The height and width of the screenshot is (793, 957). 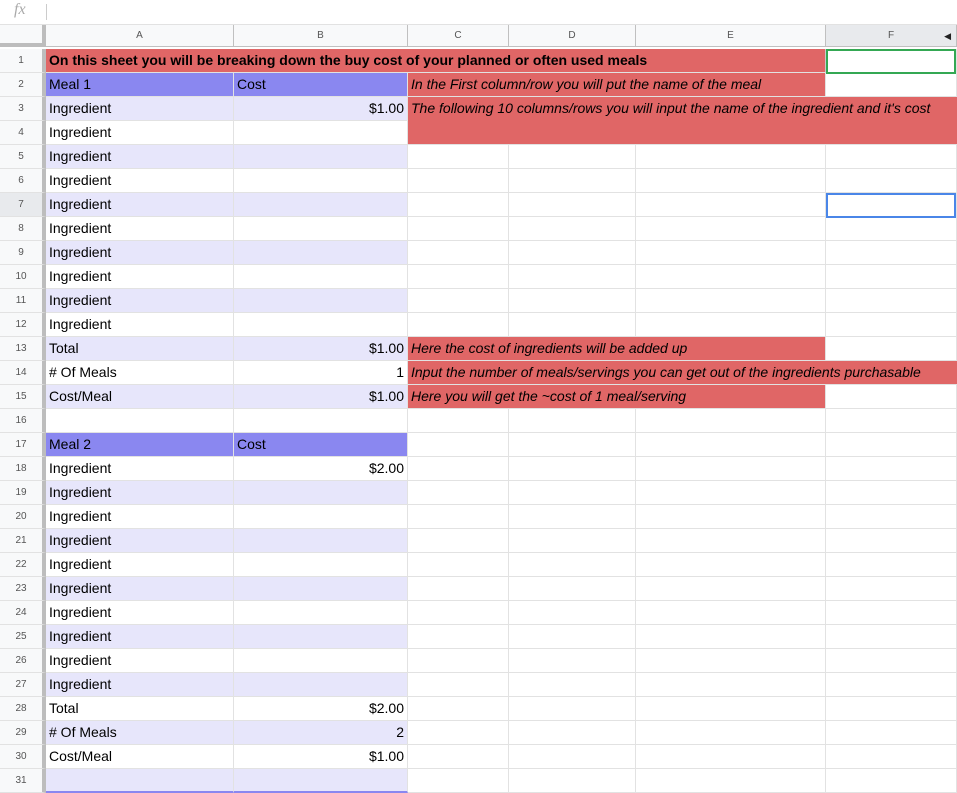 What do you see at coordinates (891, 61) in the screenshot?
I see `selected-cell-f1` at bounding box center [891, 61].